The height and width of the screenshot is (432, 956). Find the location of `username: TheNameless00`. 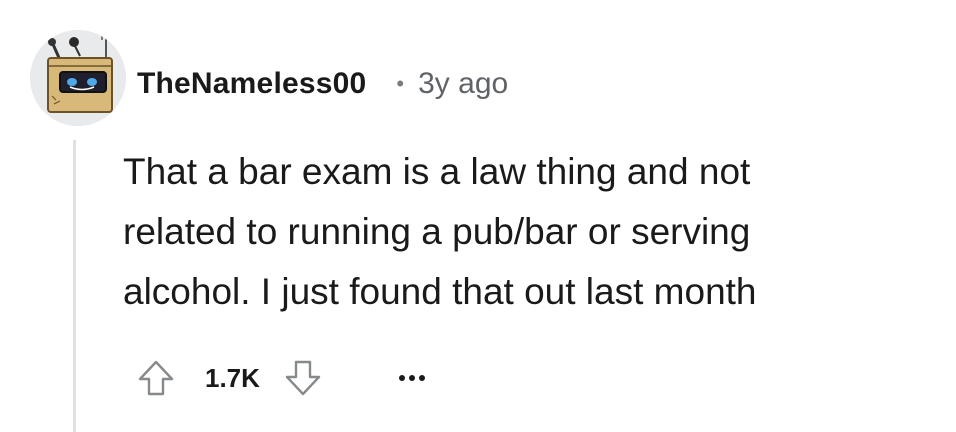

username: TheNameless00 is located at coordinates (251, 84).